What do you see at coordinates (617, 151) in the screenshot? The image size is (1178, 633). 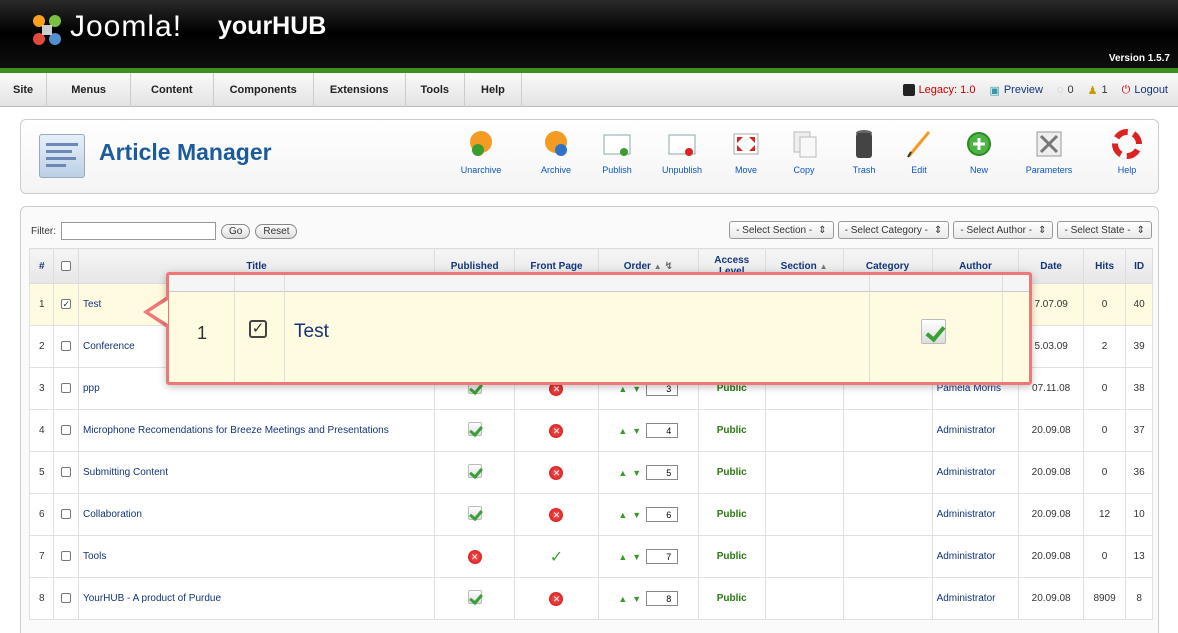 I see `publish-button: Publish` at bounding box center [617, 151].